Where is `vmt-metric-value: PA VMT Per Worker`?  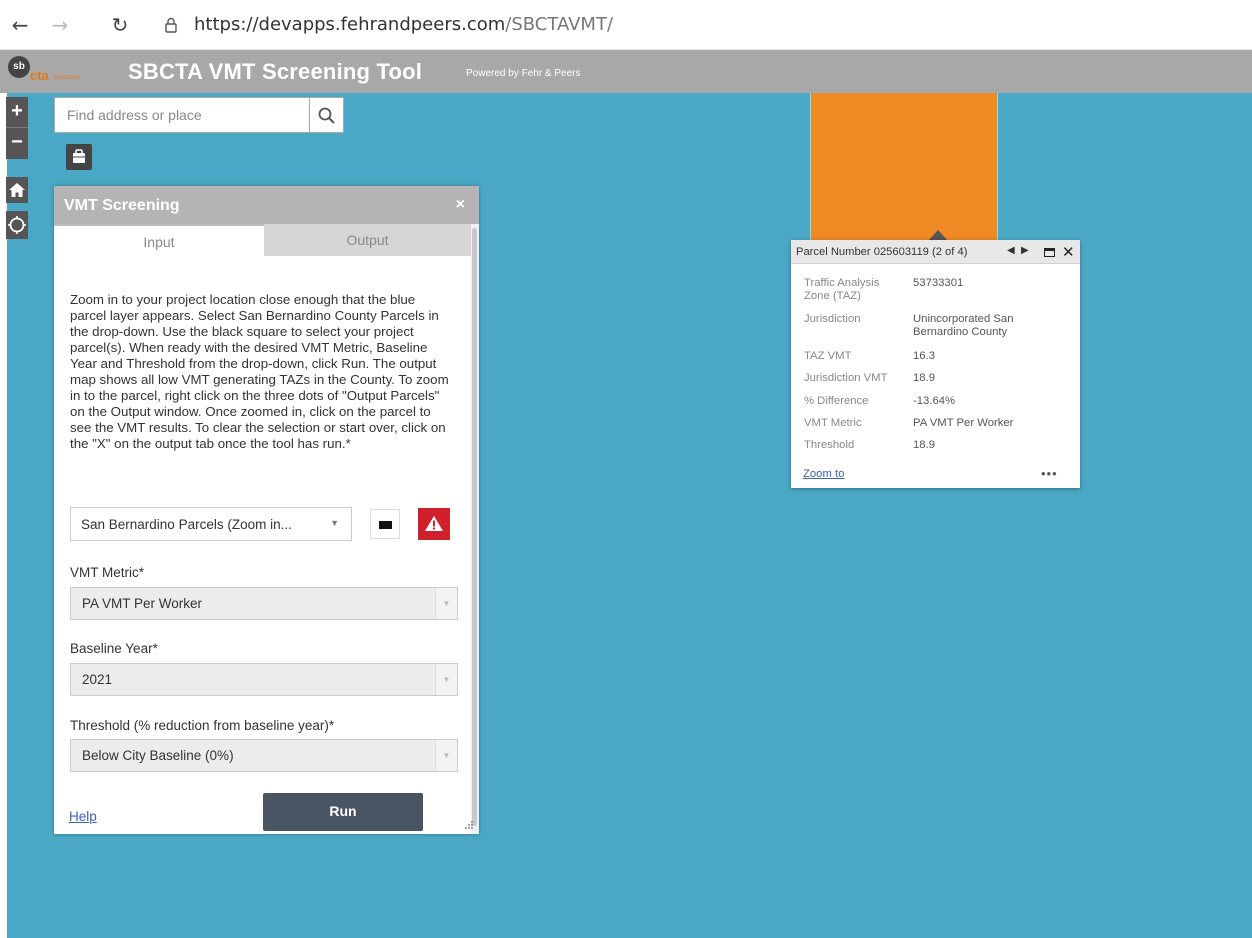 vmt-metric-value: PA VMT Per Worker is located at coordinates (142, 603).